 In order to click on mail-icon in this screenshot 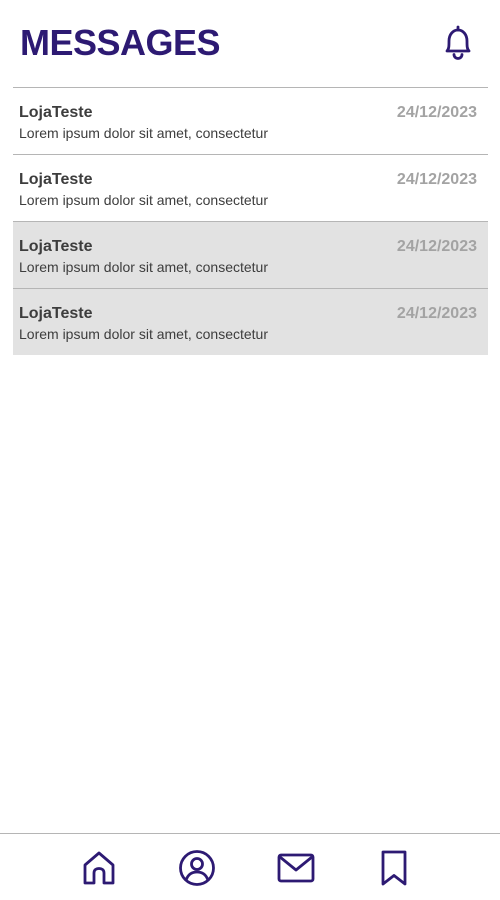, I will do `click(296, 868)`.